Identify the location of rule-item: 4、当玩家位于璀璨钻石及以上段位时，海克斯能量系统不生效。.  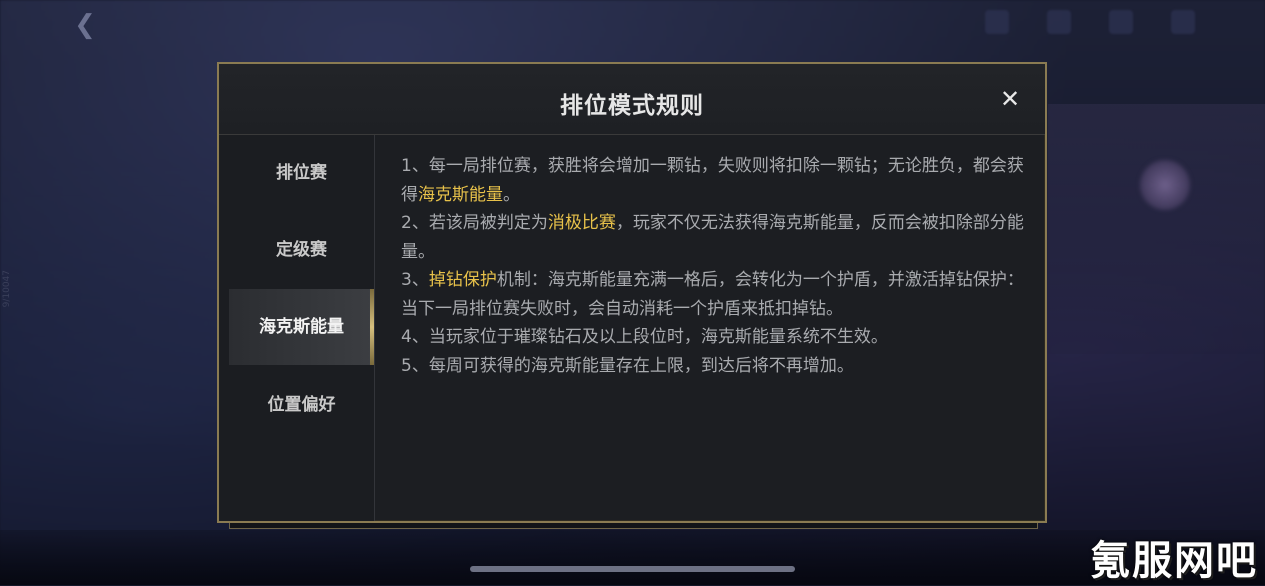
(644, 337).